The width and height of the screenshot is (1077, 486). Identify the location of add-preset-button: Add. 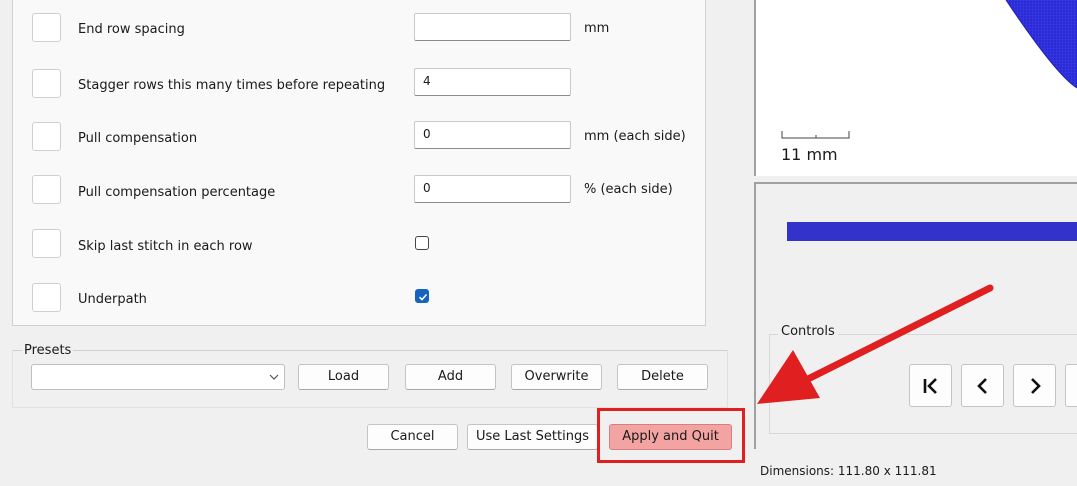
(450, 377).